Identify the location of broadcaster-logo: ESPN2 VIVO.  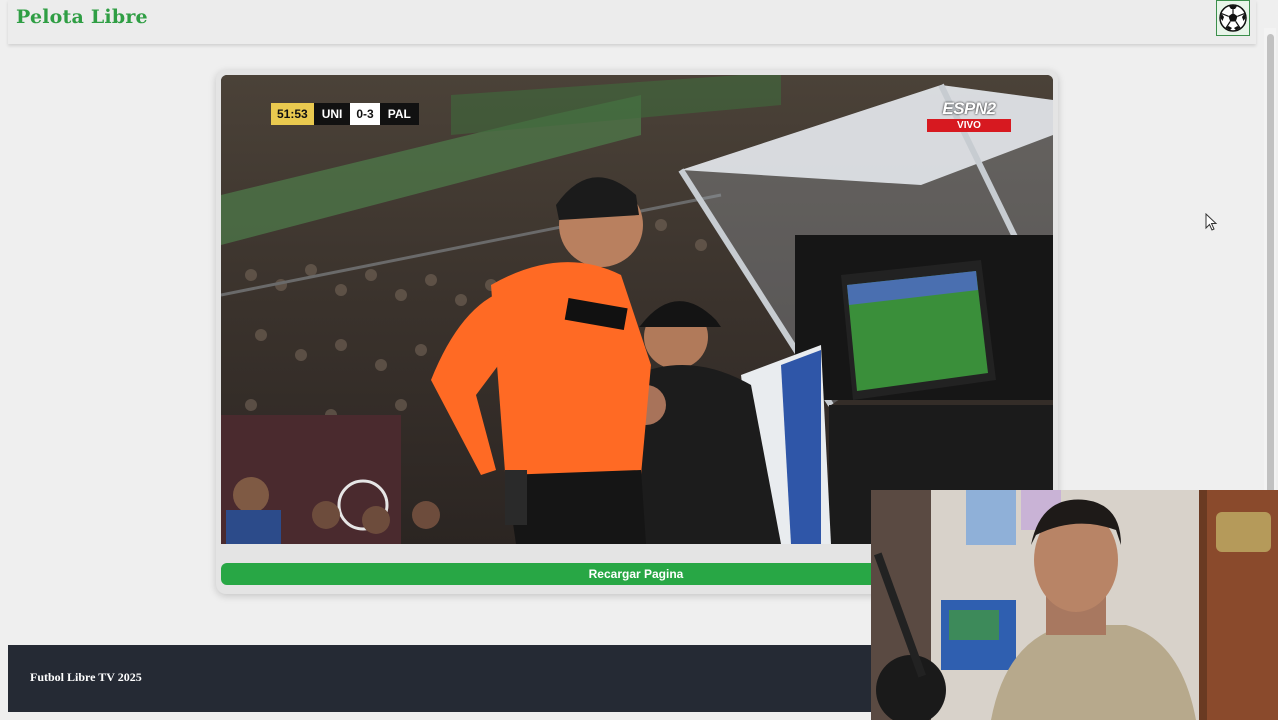
(969, 115).